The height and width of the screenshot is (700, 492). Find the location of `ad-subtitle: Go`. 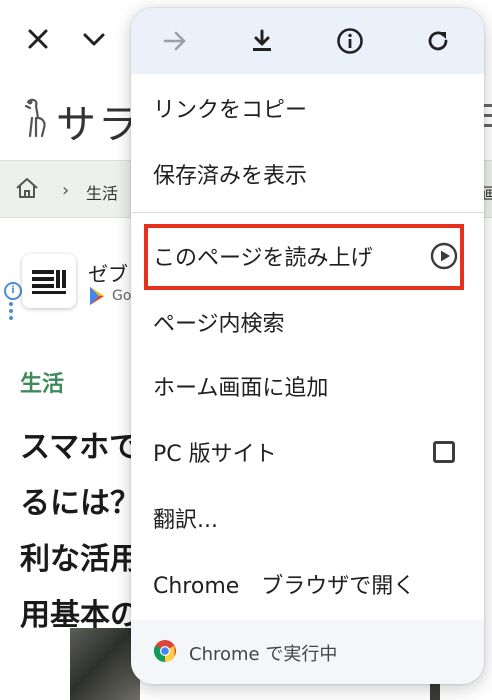

ad-subtitle: Go is located at coordinates (122, 296).